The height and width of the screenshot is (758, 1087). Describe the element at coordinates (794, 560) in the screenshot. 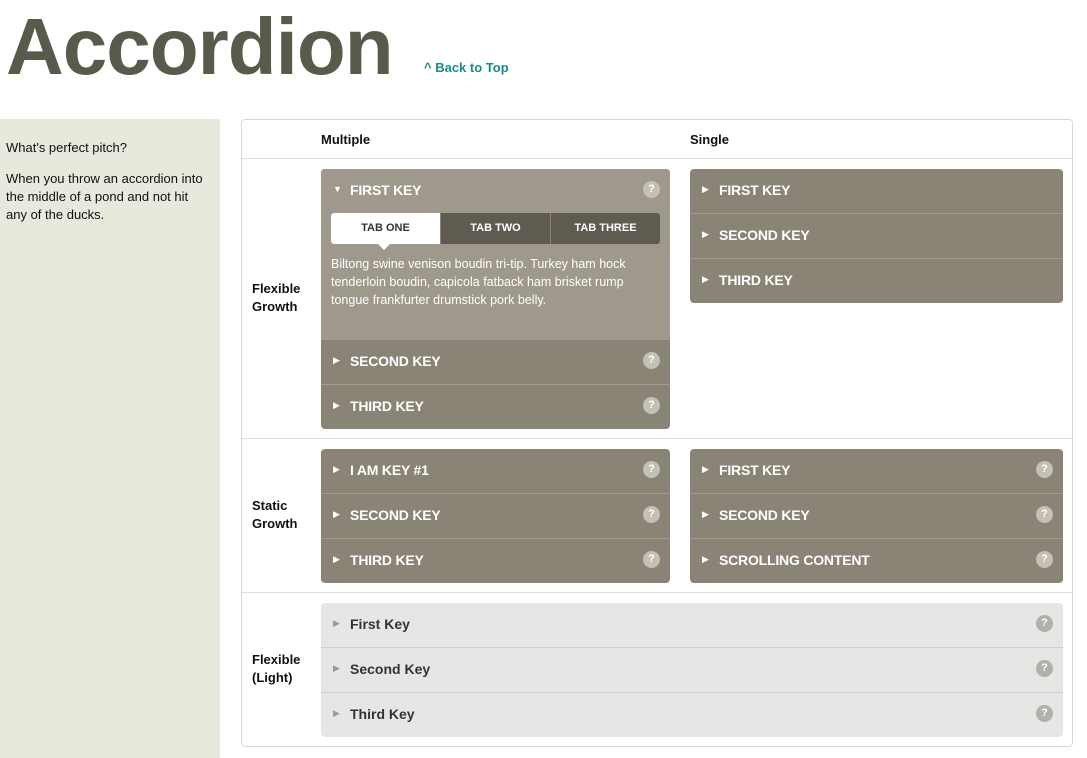

I see `accordion-item-label: SCROLLING CONTENT` at that location.